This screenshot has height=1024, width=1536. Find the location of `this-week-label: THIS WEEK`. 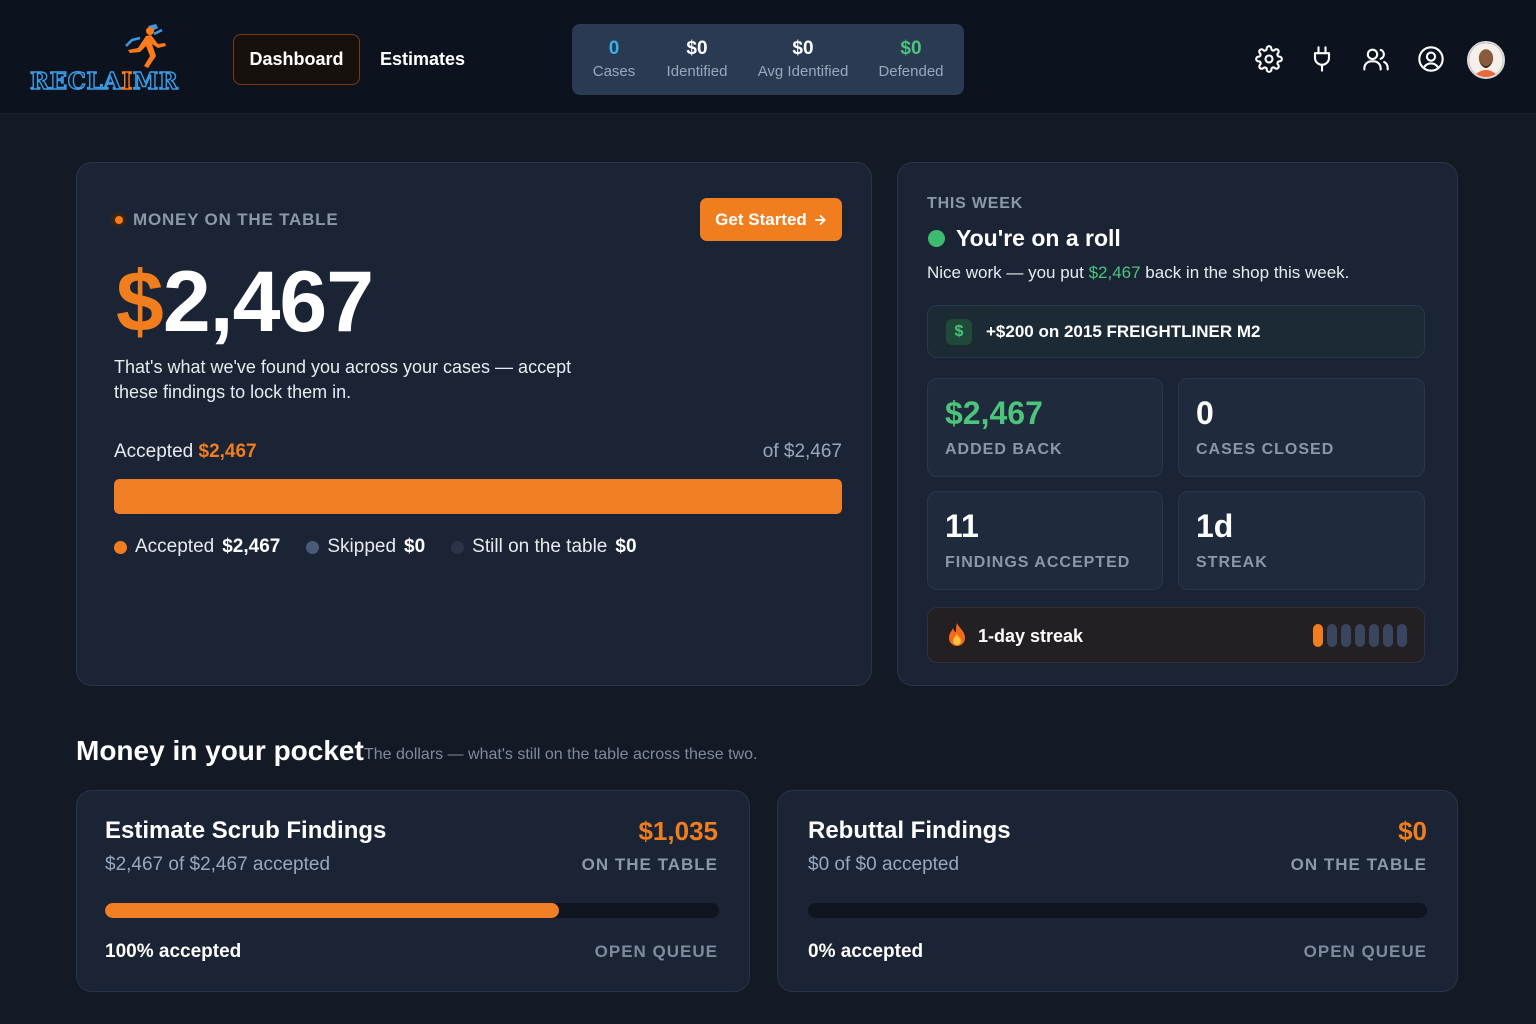

this-week-label: THIS WEEK is located at coordinates (975, 203).